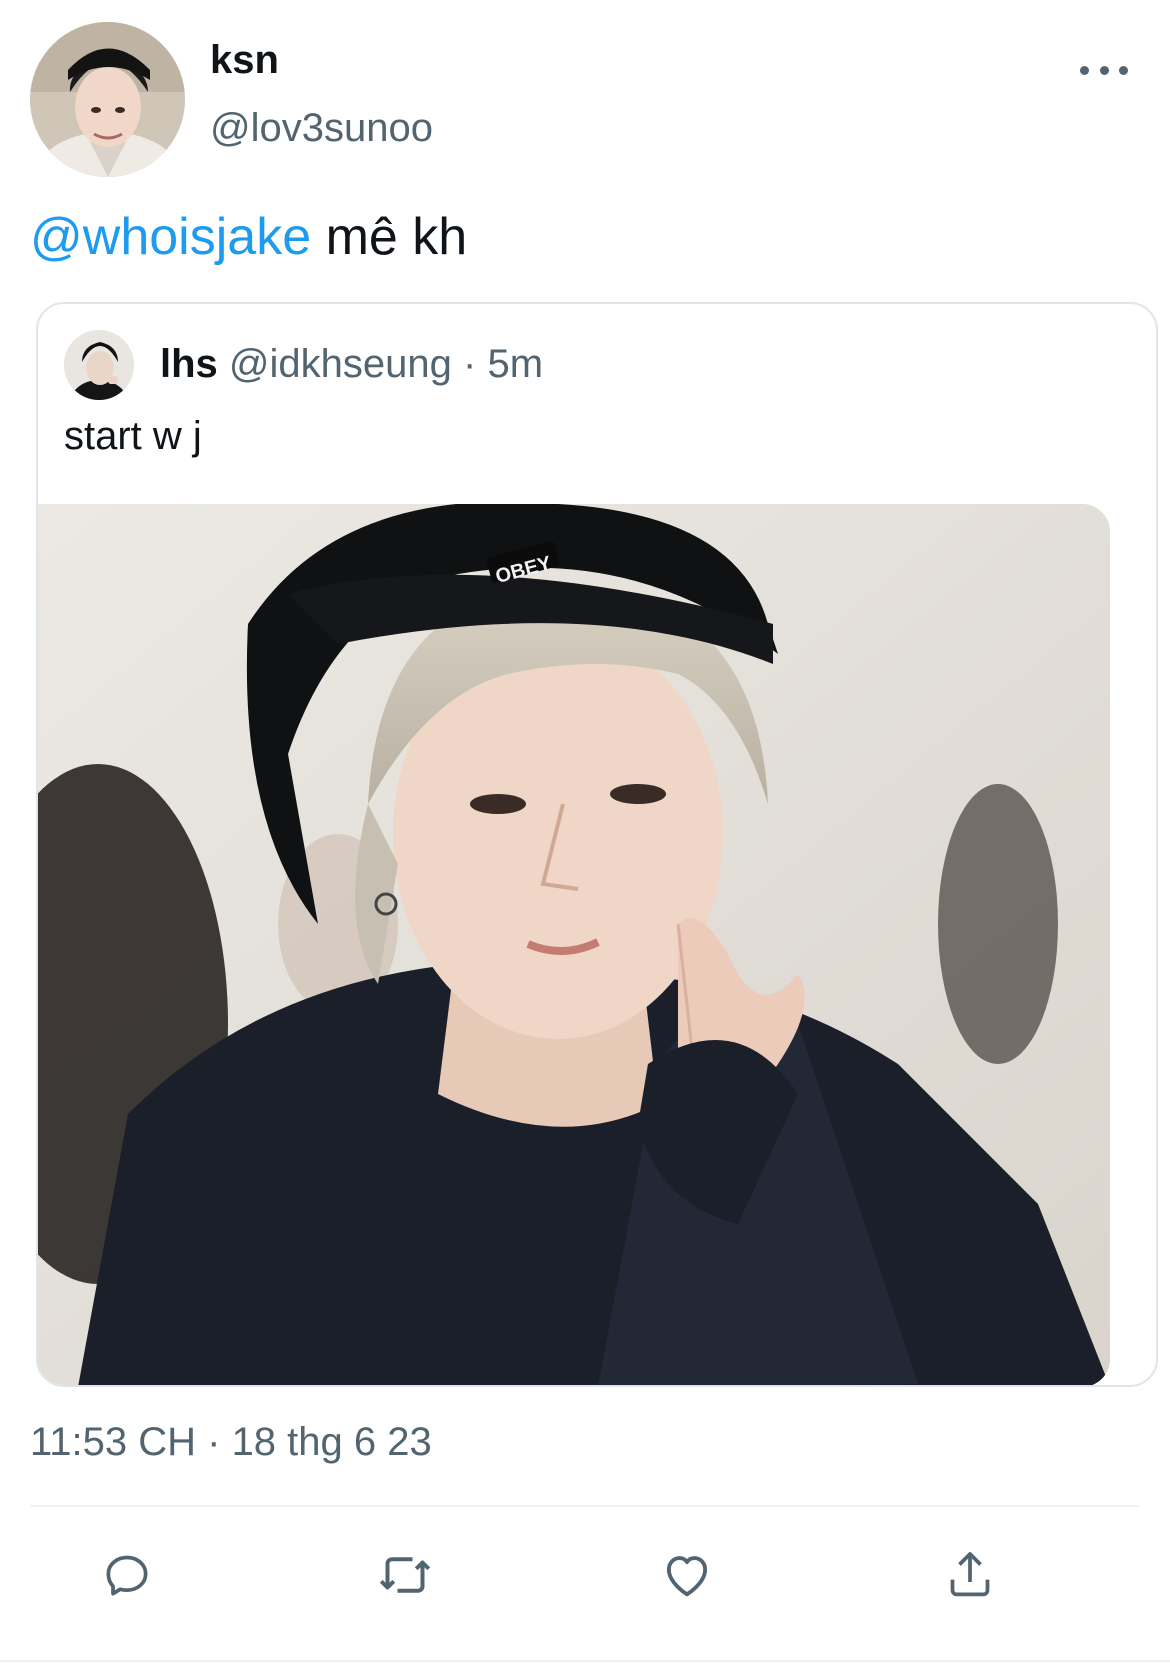 The height and width of the screenshot is (1676, 1170). I want to click on share-icon, so click(970, 1574).